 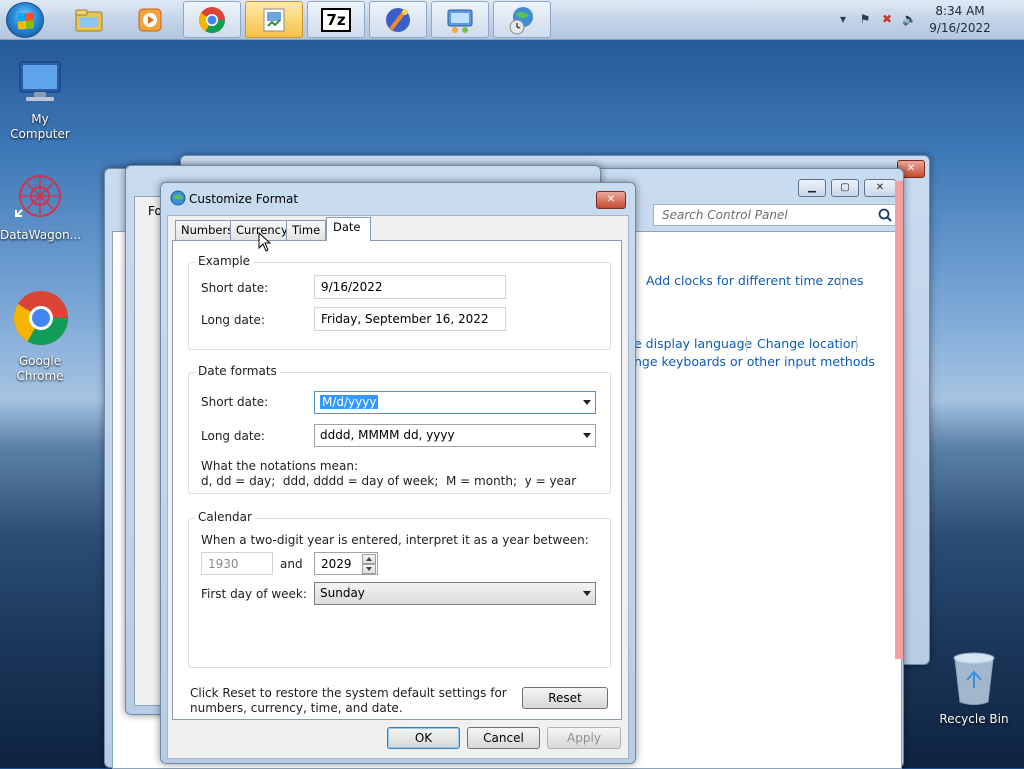 What do you see at coordinates (974, 678) in the screenshot?
I see `recycle-bin-icon` at bounding box center [974, 678].